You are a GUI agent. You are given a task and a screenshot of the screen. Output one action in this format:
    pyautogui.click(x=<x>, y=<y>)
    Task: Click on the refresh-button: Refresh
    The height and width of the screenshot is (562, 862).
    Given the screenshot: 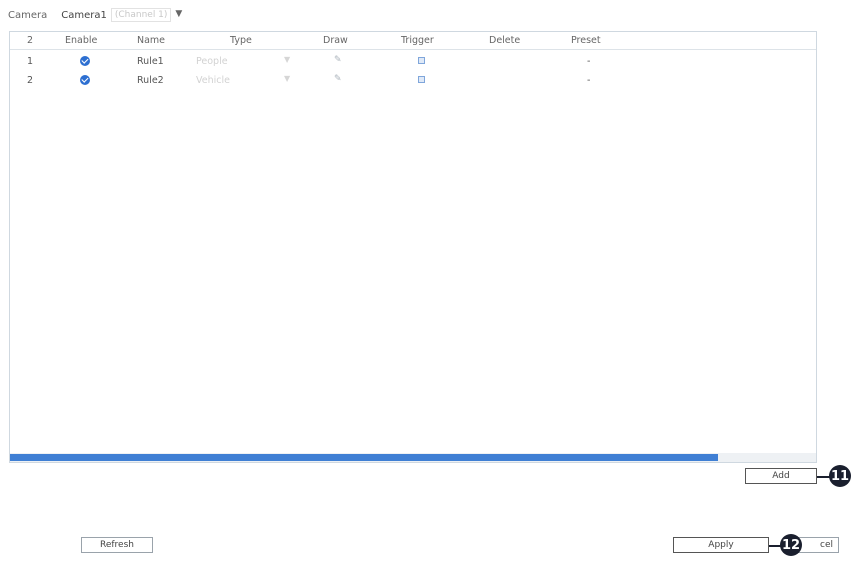 What is the action you would take?
    pyautogui.click(x=117, y=545)
    